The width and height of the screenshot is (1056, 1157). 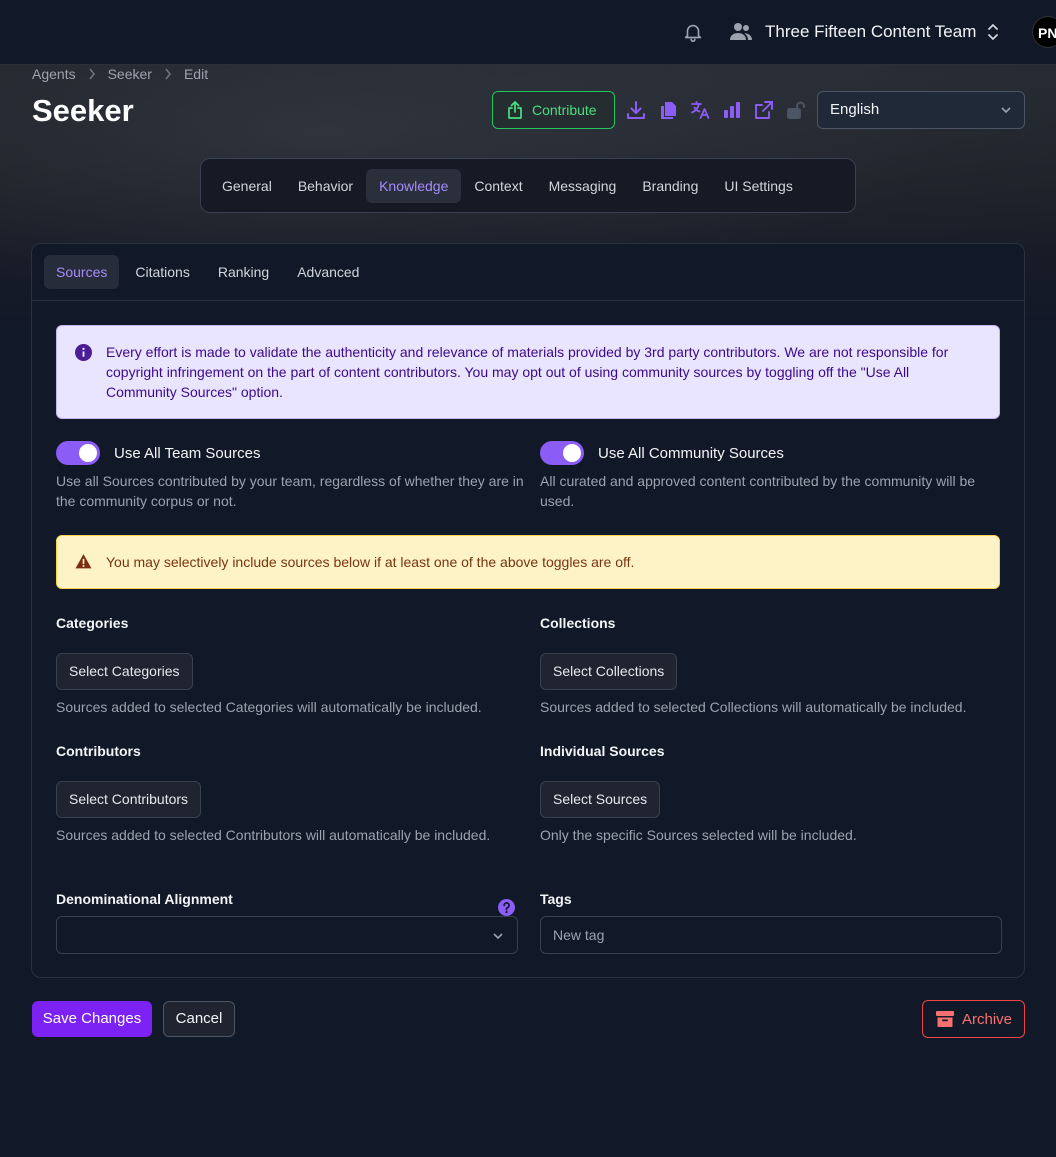 I want to click on team-users-icon, so click(x=741, y=31).